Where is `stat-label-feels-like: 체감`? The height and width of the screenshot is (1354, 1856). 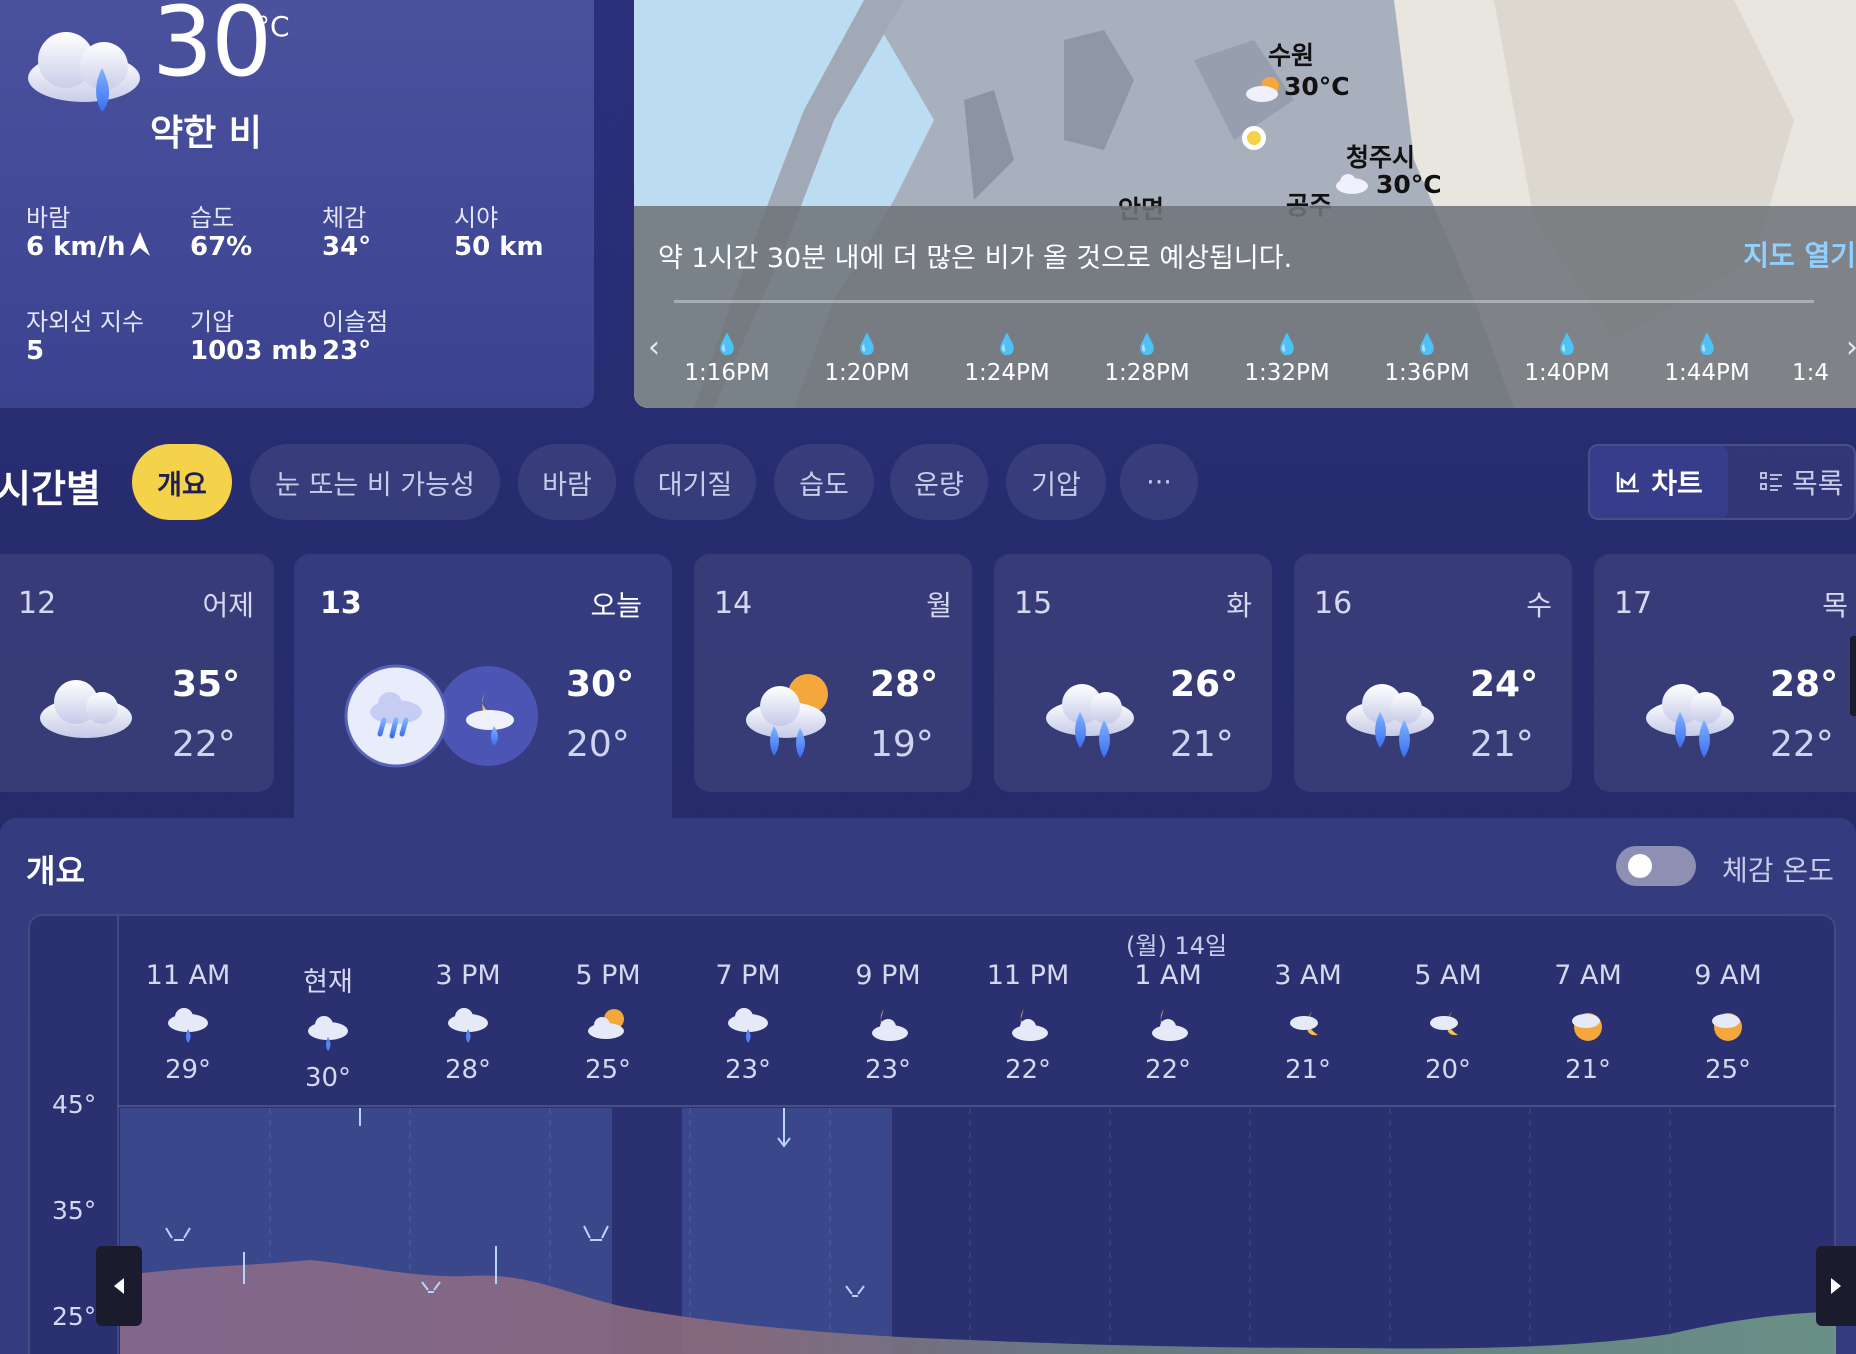
stat-label-feels-like: 체감 is located at coordinates (344, 218).